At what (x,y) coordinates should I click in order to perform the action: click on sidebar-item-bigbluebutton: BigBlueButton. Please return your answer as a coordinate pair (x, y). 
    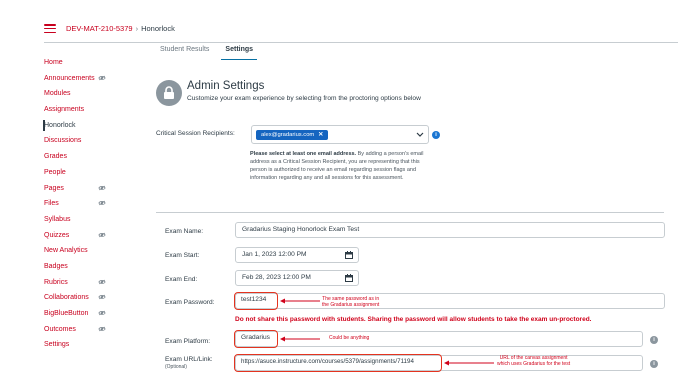
    Looking at the image, I should click on (83, 316).